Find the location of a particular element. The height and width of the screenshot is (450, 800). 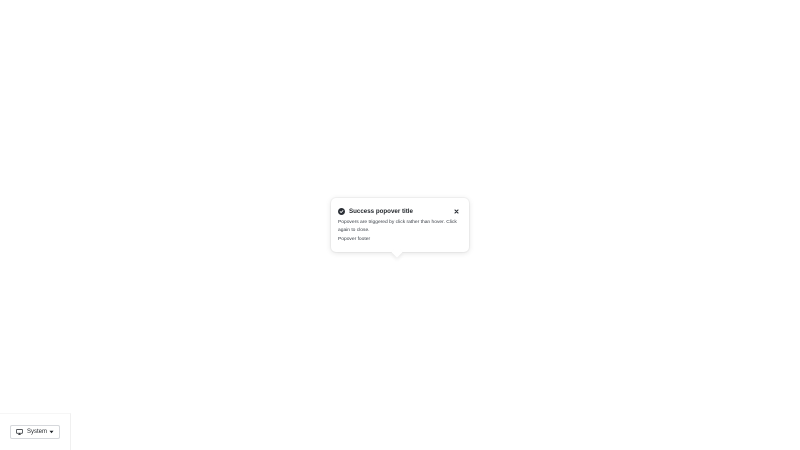

popover-header: Success popover title is located at coordinates (400, 211).